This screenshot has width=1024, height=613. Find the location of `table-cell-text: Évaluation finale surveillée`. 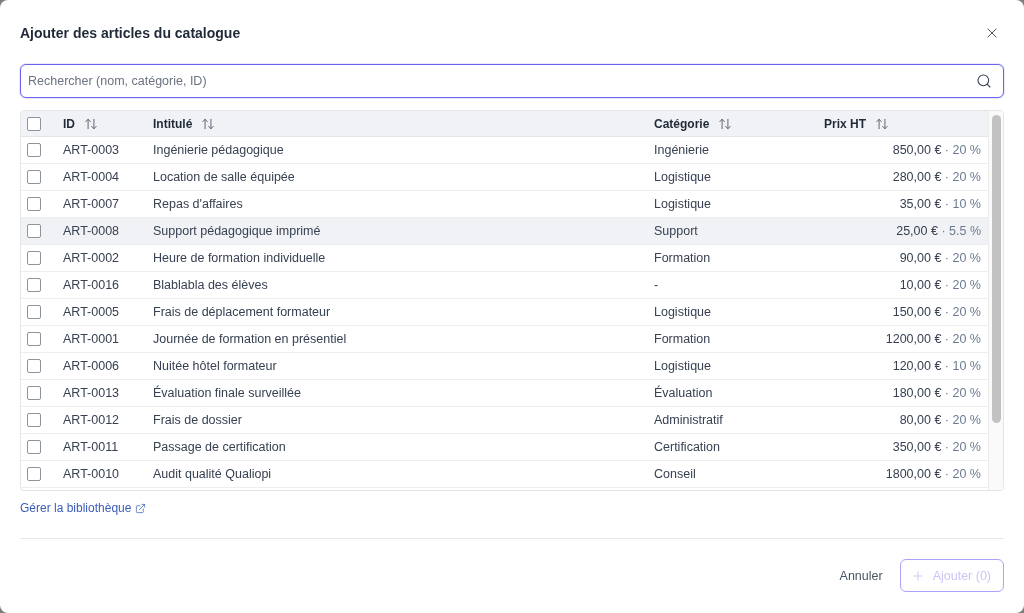

table-cell-text: Évaluation finale surveillée is located at coordinates (227, 393).